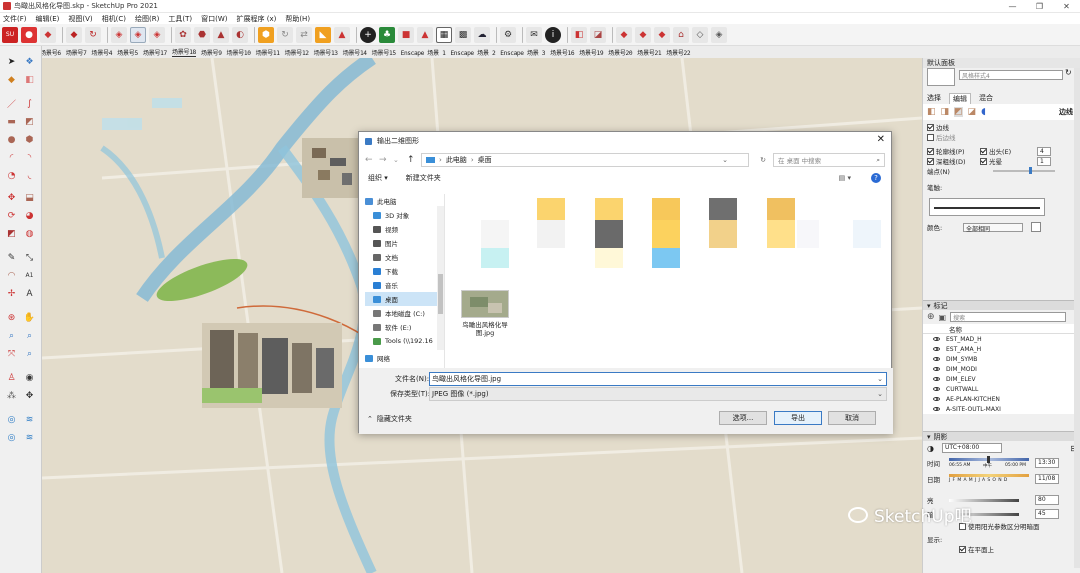 This screenshot has width=1080, height=573. What do you see at coordinates (221, 34) in the screenshot?
I see `plugin-icon: ▲` at bounding box center [221, 34].